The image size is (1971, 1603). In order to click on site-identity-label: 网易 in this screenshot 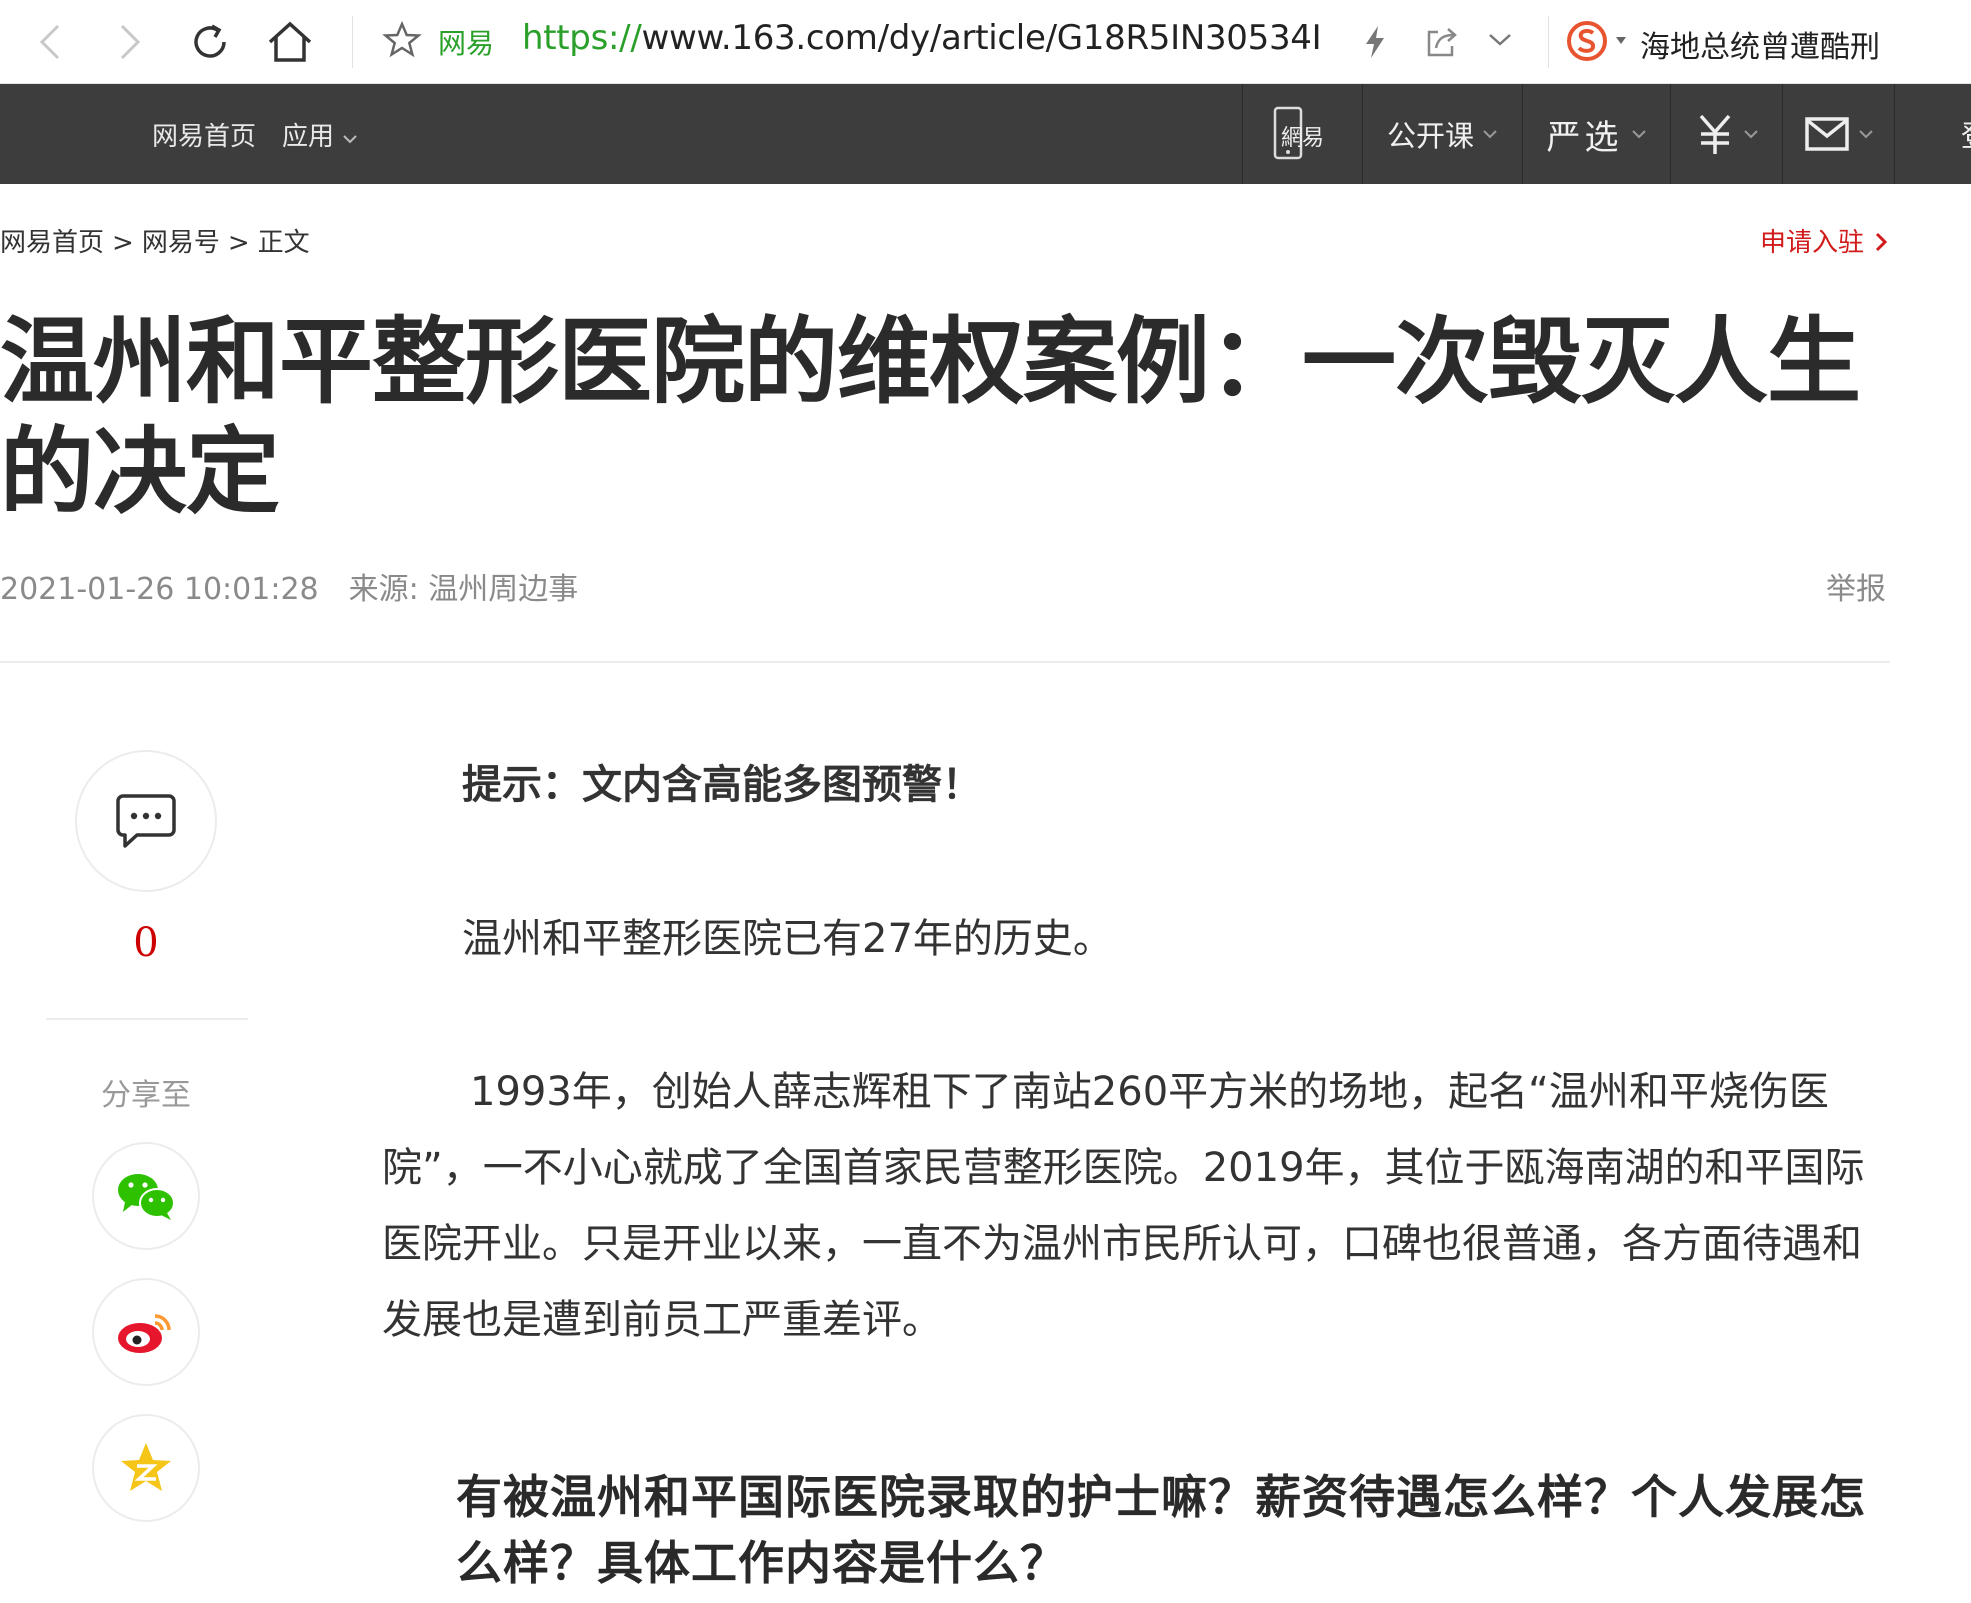, I will do `click(466, 43)`.